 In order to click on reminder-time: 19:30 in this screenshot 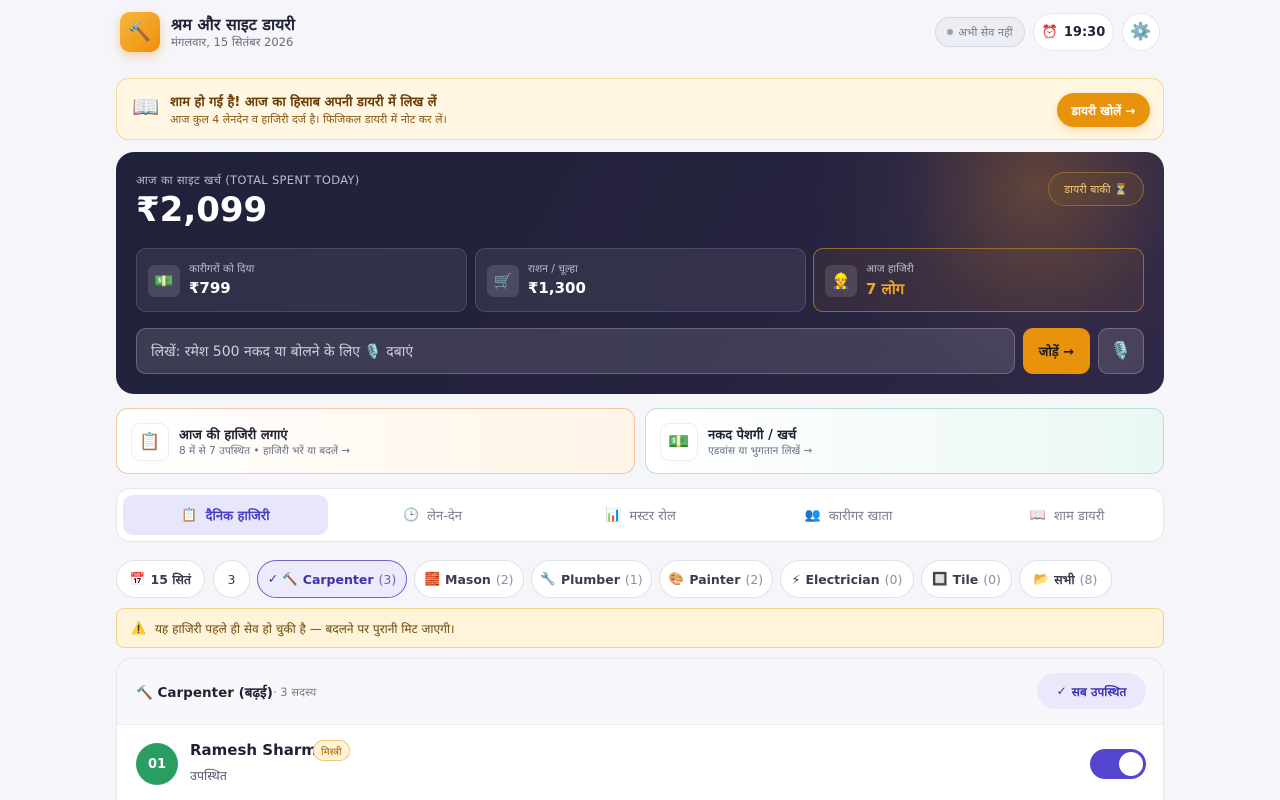, I will do `click(1084, 32)`.